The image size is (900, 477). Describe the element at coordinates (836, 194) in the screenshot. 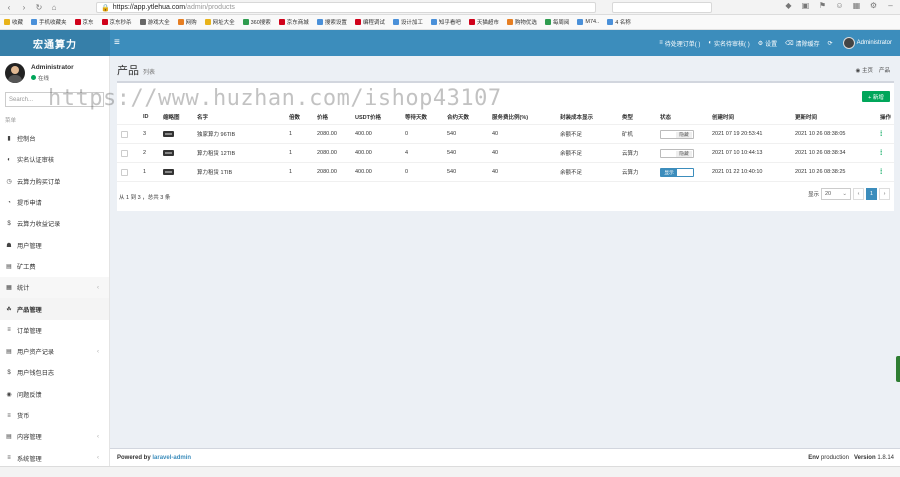

I see `per-page-select: 20 ⌄` at that location.